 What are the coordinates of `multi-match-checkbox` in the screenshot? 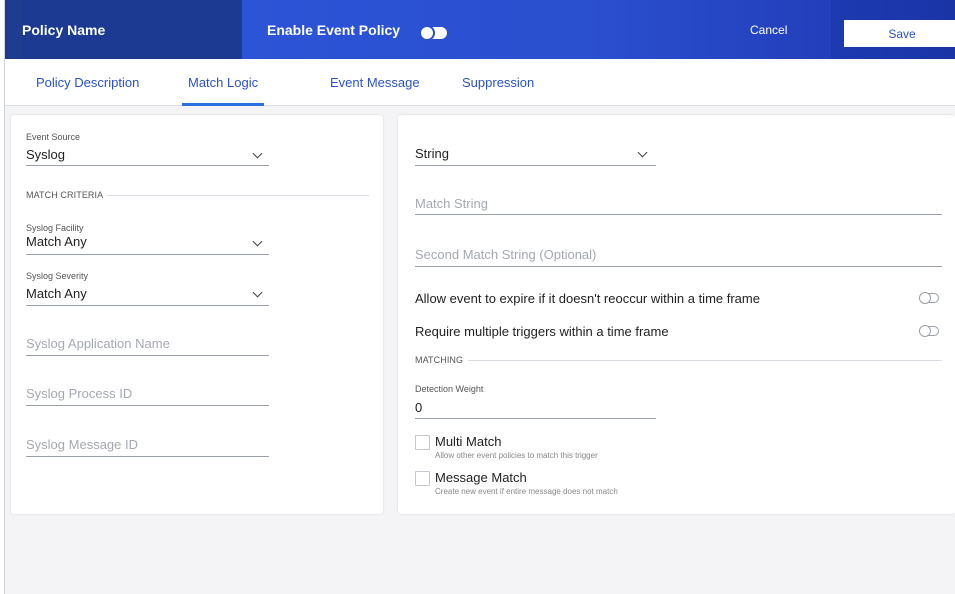 It's located at (422, 442).